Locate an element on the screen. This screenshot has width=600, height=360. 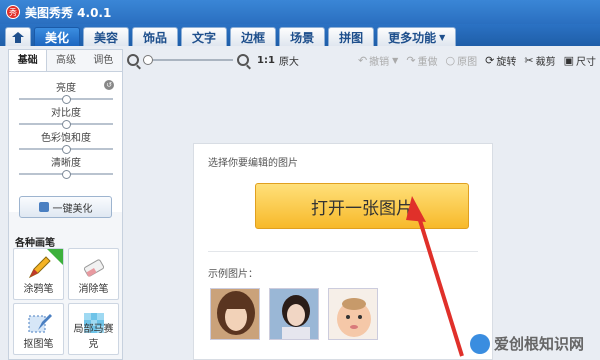
tab-scene: 场景 is located at coordinates (302, 36).